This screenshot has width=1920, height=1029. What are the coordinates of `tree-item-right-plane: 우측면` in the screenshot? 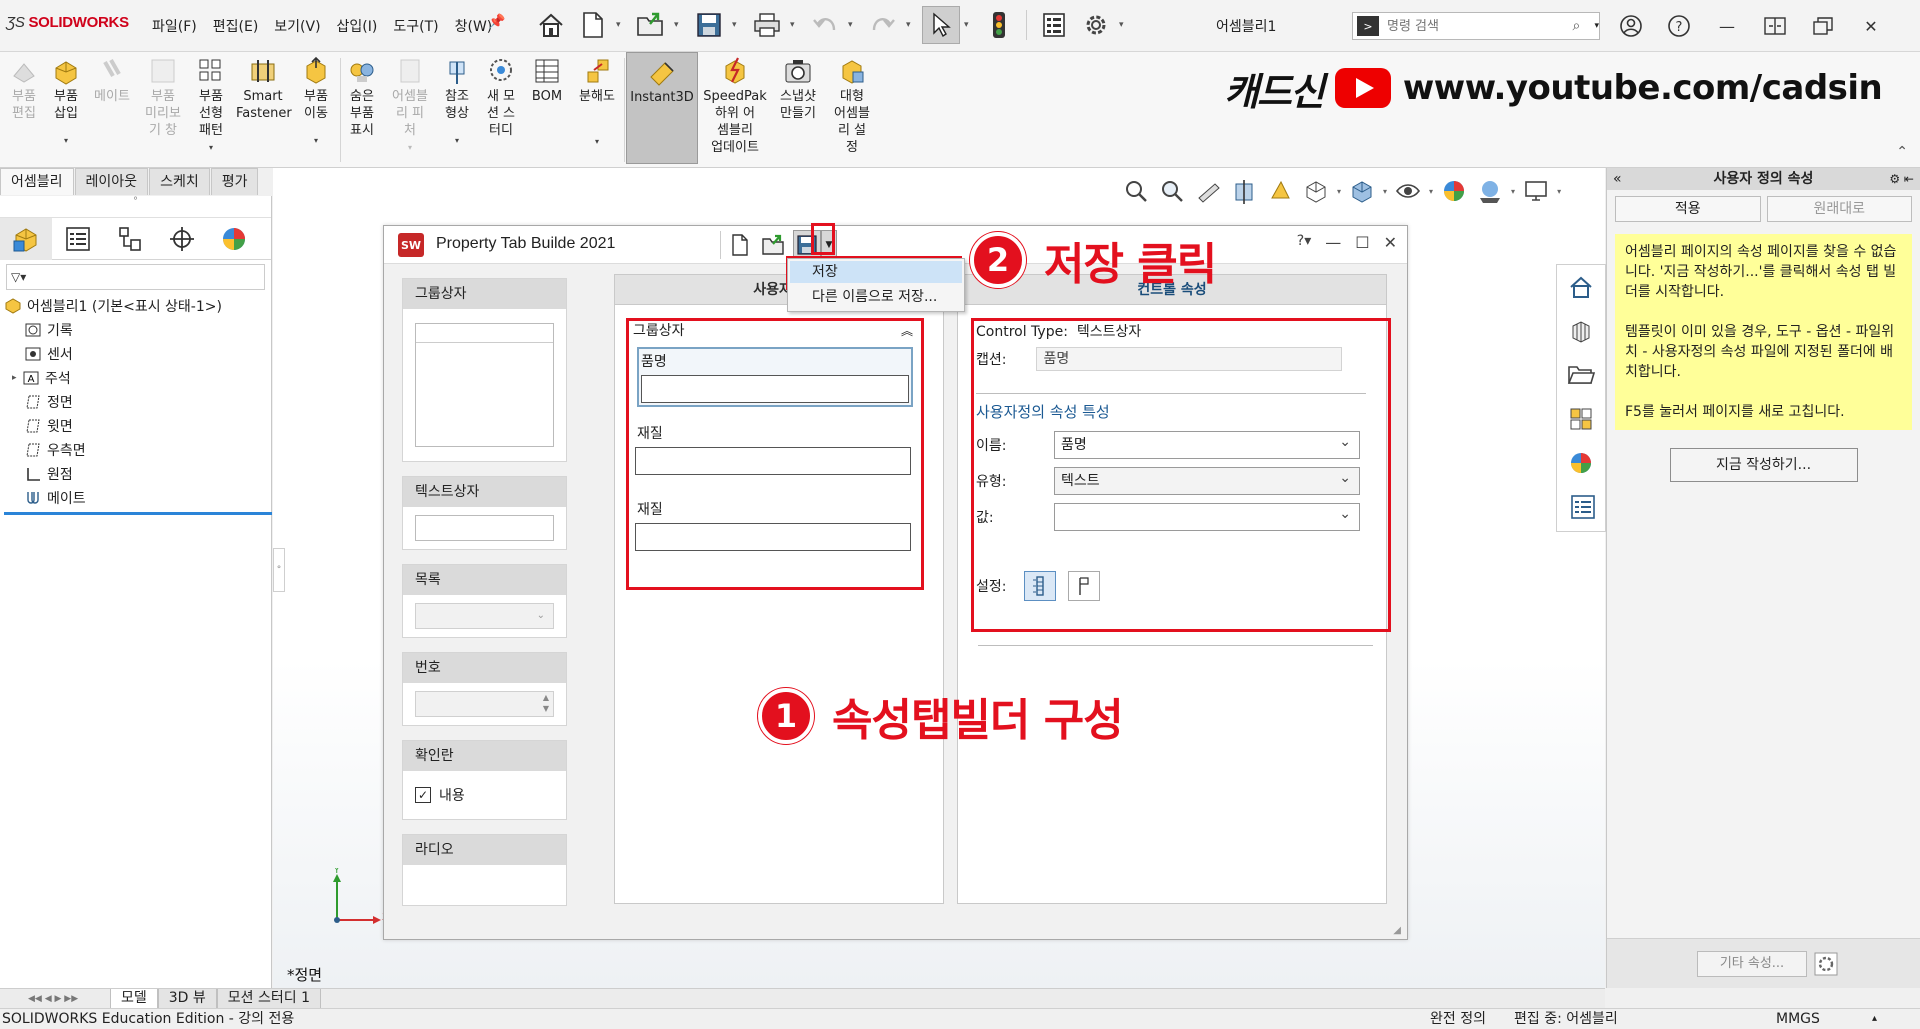 It's located at (137, 450).